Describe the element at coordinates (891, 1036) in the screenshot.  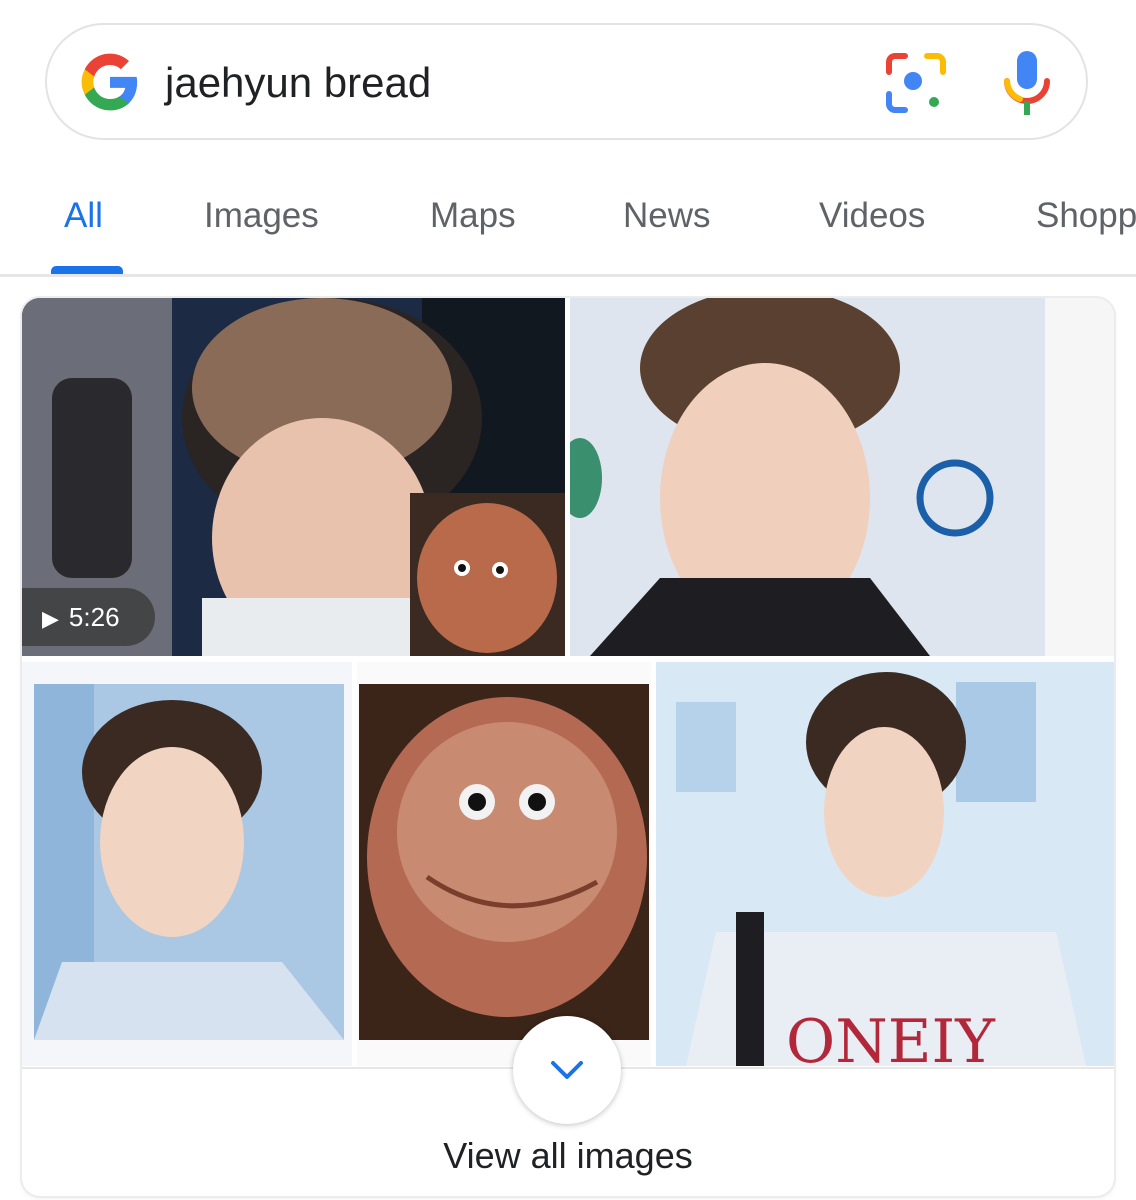
I see `svg-text: ONEIY` at that location.